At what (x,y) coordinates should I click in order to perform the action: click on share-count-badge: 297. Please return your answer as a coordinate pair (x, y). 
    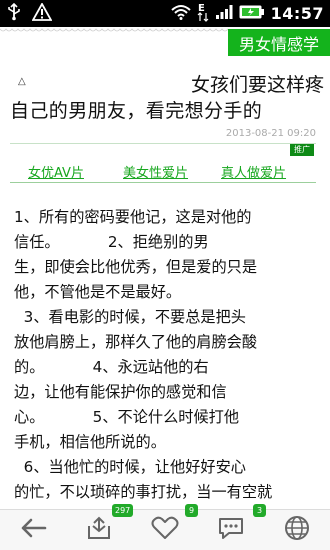
    Looking at the image, I should click on (123, 510).